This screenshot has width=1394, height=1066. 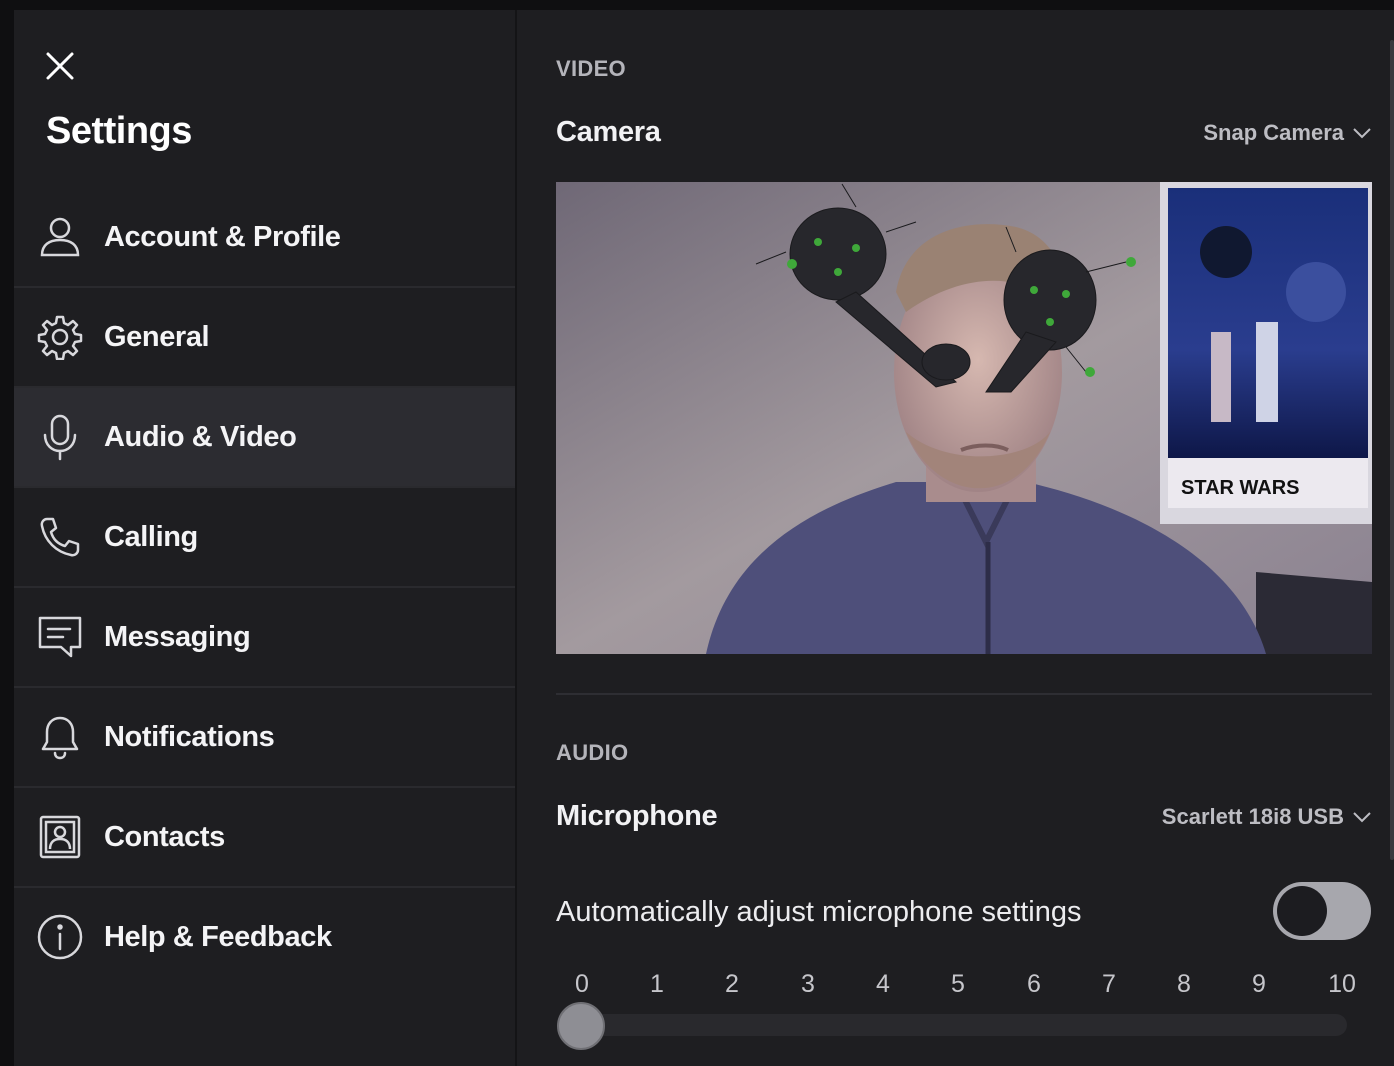 I want to click on level-tick: 1, so click(x=657, y=984).